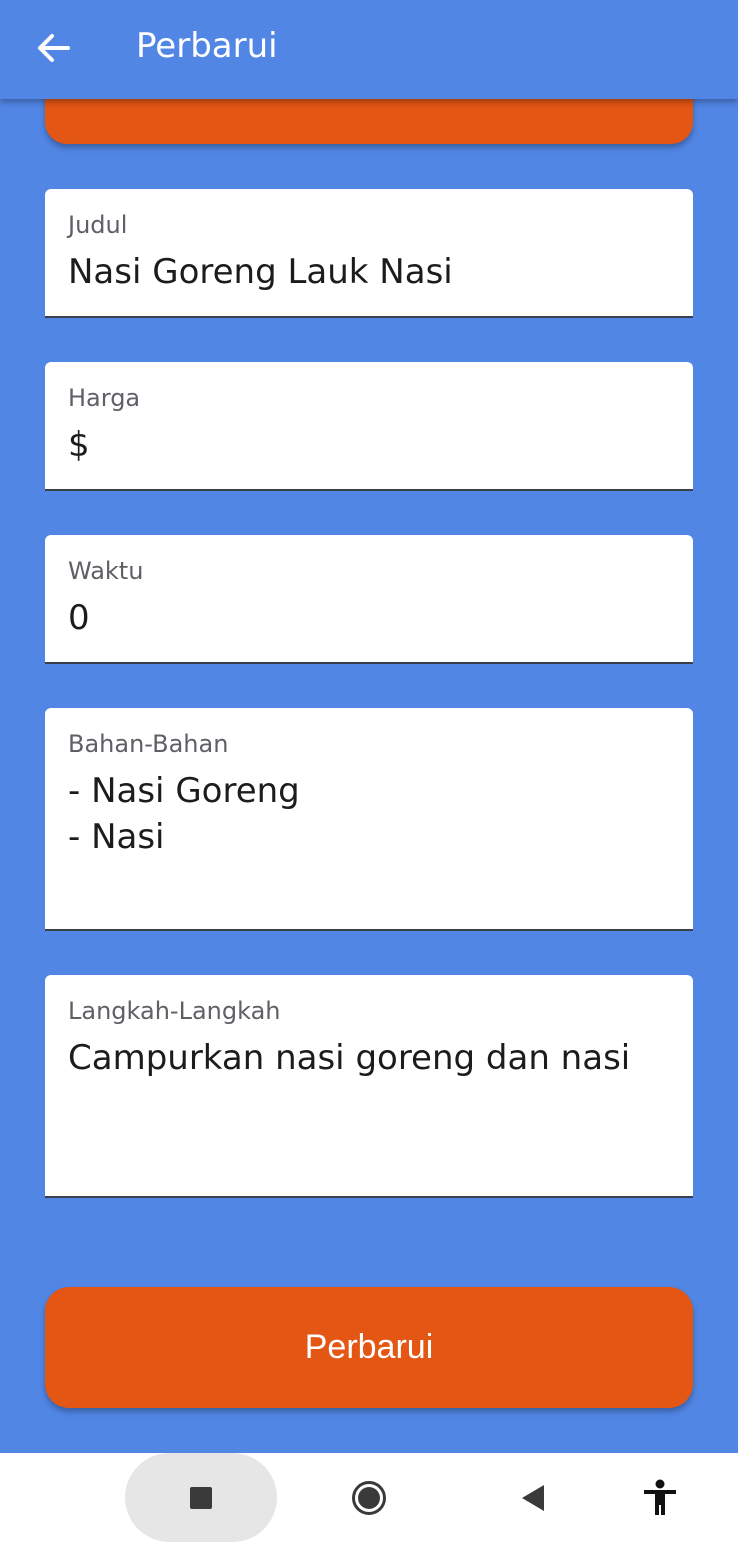 The width and height of the screenshot is (738, 1542). Describe the element at coordinates (174, 1011) in the screenshot. I see `langkah-label: Langkah-Langkah` at that location.